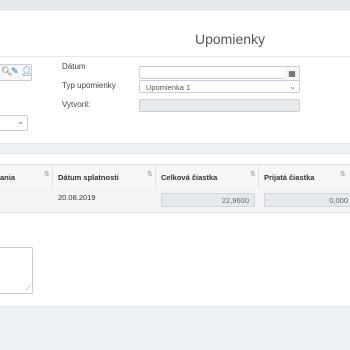 The width and height of the screenshot is (350, 350). I want to click on column-header-total: Celková čiastka, so click(189, 177).